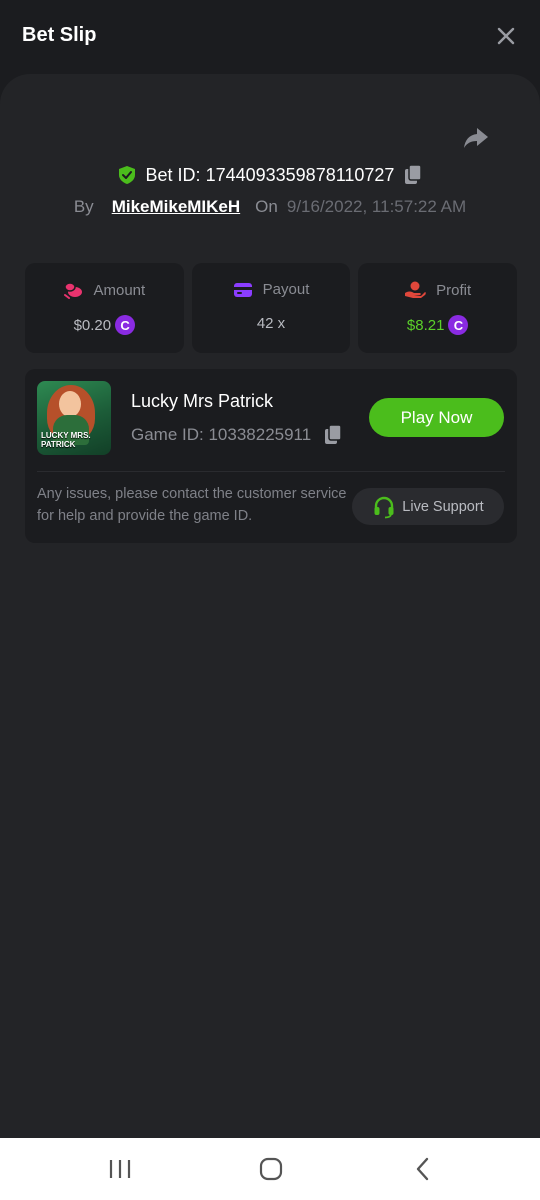 Image resolution: width=540 pixels, height=1200 pixels. I want to click on game-name: Lucky Mrs Patrick, so click(202, 401).